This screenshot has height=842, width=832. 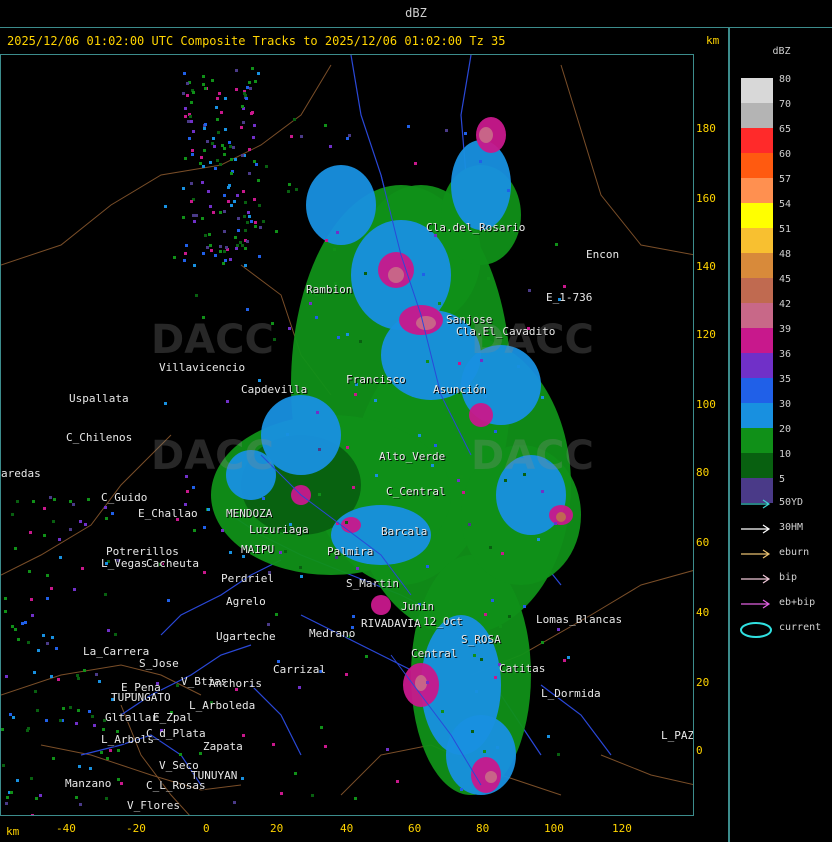 What do you see at coordinates (176, 733) in the screenshot?
I see `place-label: C_d_Plata` at bounding box center [176, 733].